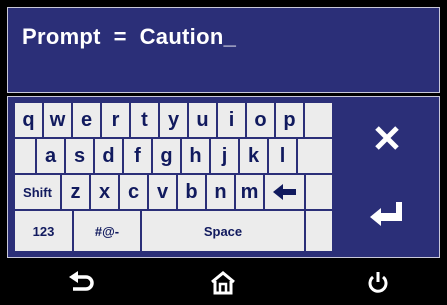  What do you see at coordinates (115, 120) in the screenshot?
I see `key-r: r` at bounding box center [115, 120].